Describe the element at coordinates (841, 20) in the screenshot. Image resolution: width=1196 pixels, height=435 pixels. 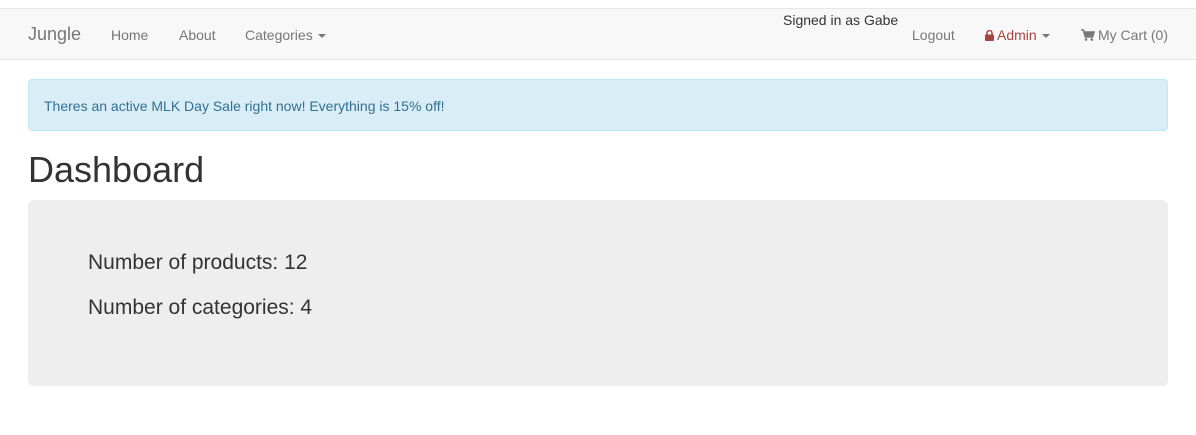
I see `signed-in-text: Signed in as Gabe` at that location.